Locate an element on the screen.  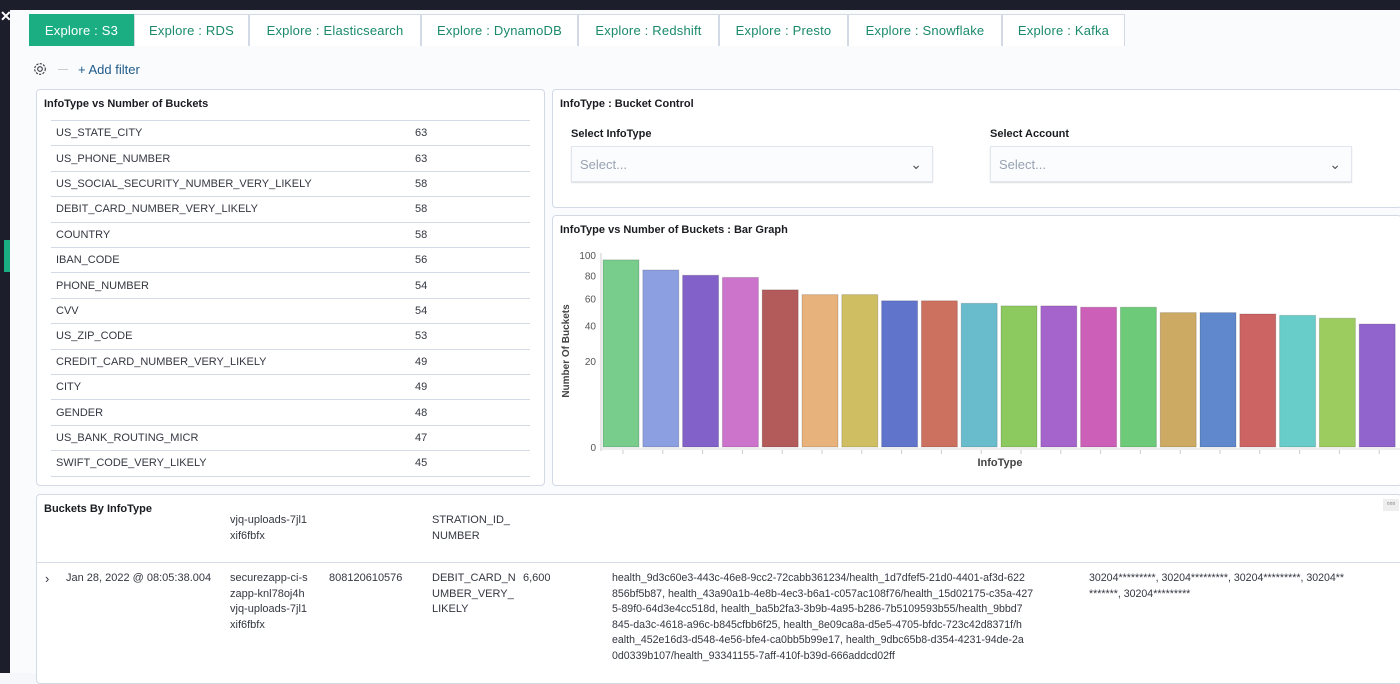
y-tick-label: 40 is located at coordinates (591, 327).